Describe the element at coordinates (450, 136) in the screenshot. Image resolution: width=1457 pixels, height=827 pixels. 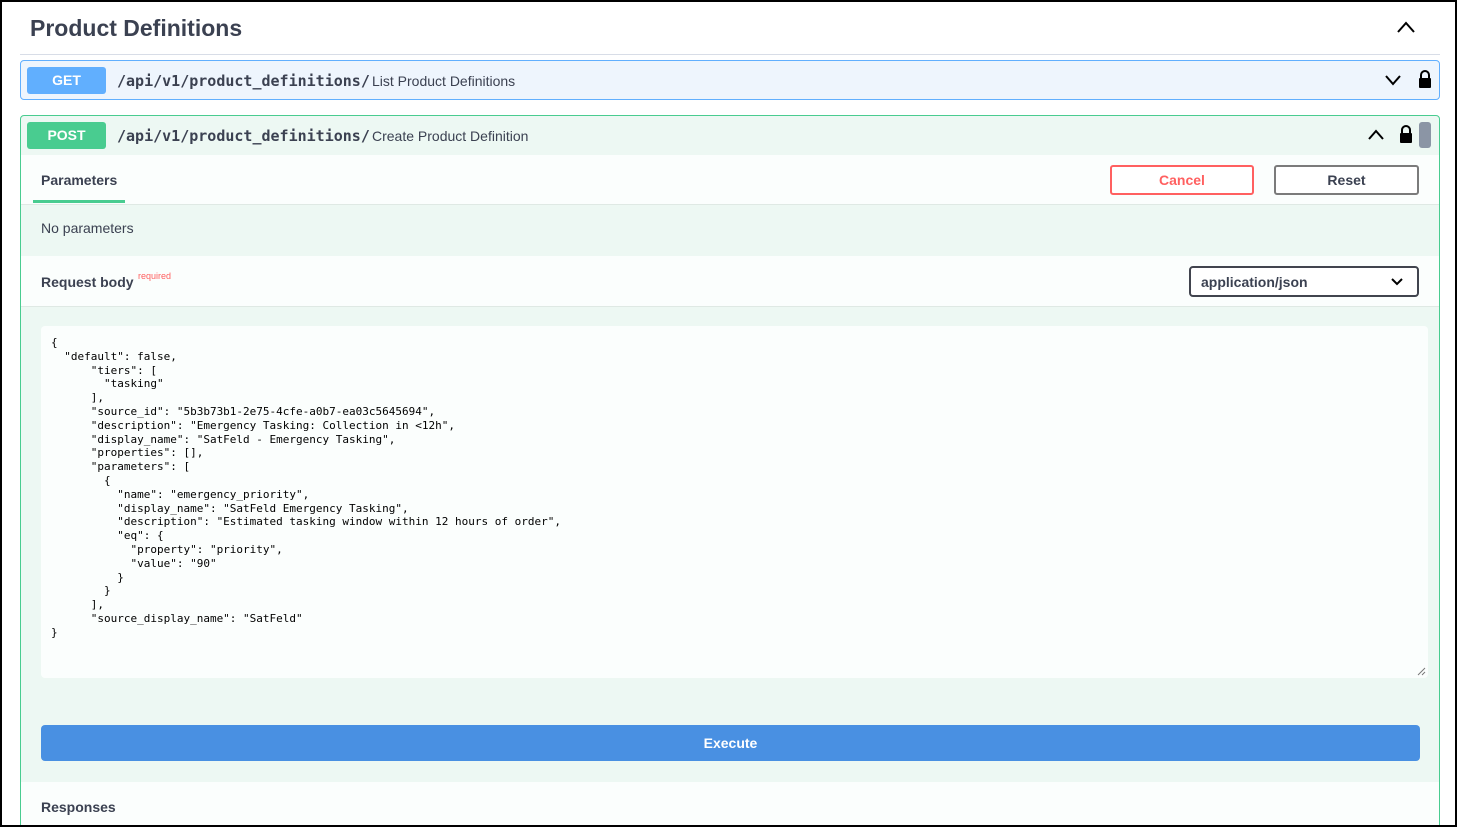
I see `endpoint-summary: Create Product Definition` at that location.